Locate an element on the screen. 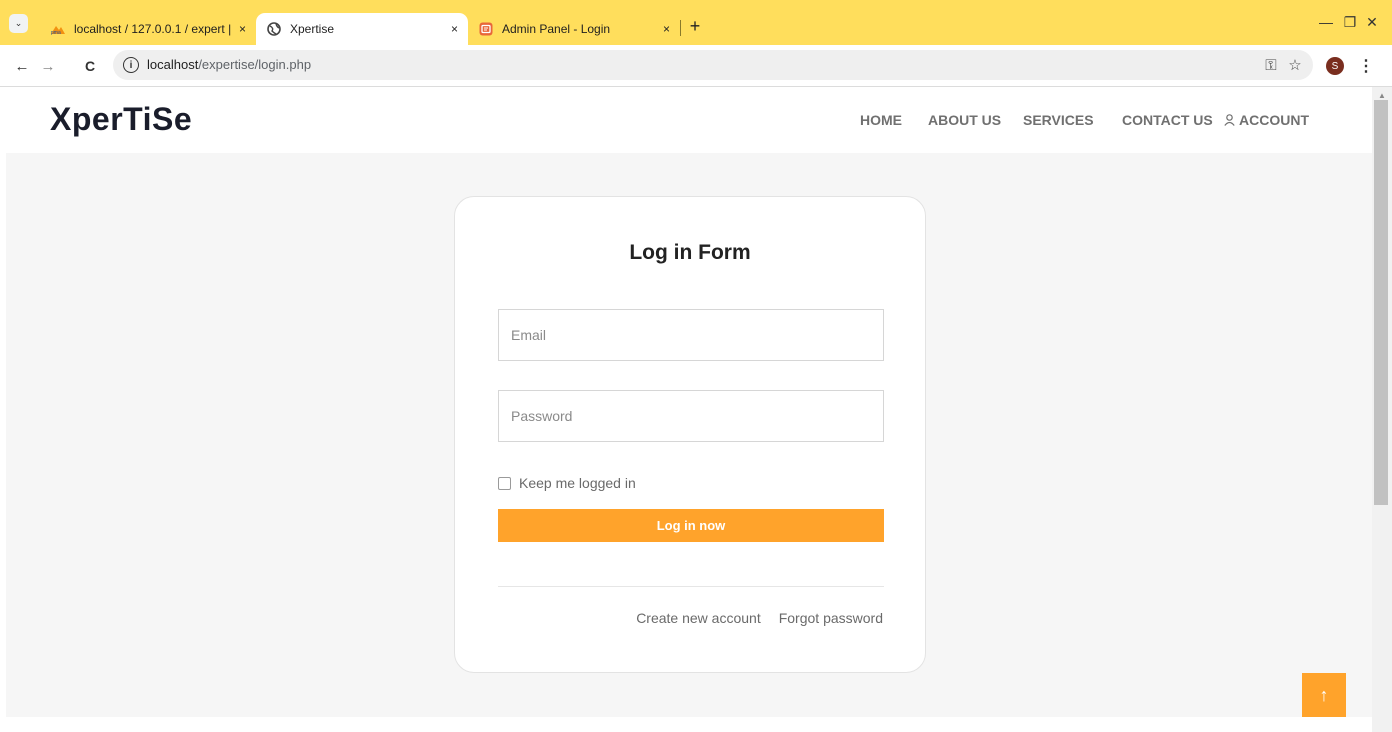  tab-admin-panel: Admin Panel - Login × is located at coordinates (574, 29).